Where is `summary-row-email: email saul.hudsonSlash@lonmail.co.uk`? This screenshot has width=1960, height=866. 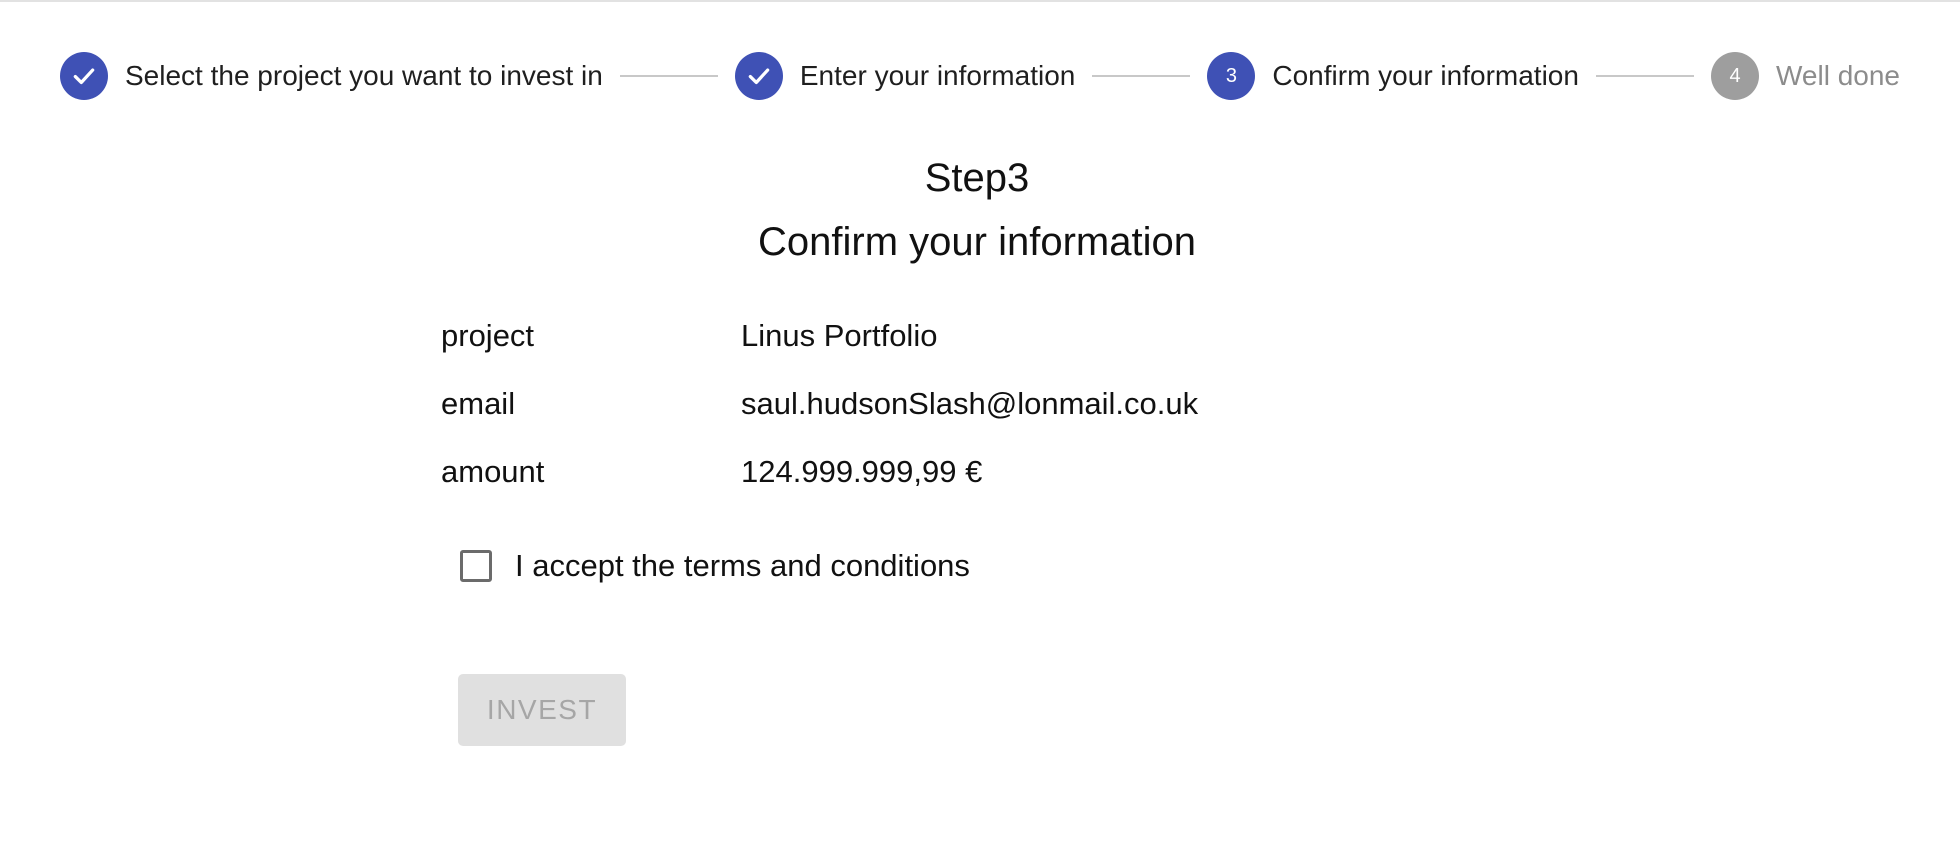
summary-row-email: email saul.hudsonSlash@lonmail.co.uk is located at coordinates (819, 404).